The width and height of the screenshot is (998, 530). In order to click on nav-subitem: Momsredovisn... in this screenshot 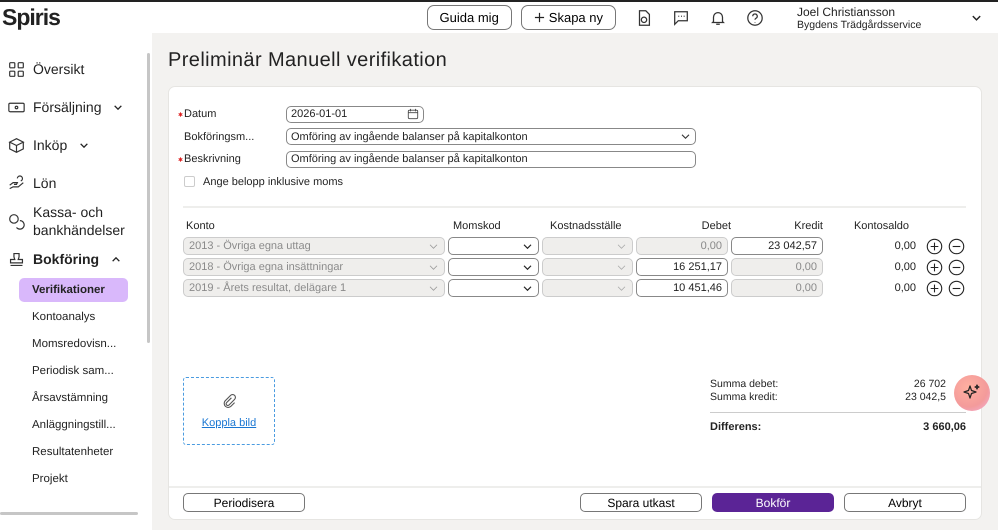, I will do `click(73, 344)`.